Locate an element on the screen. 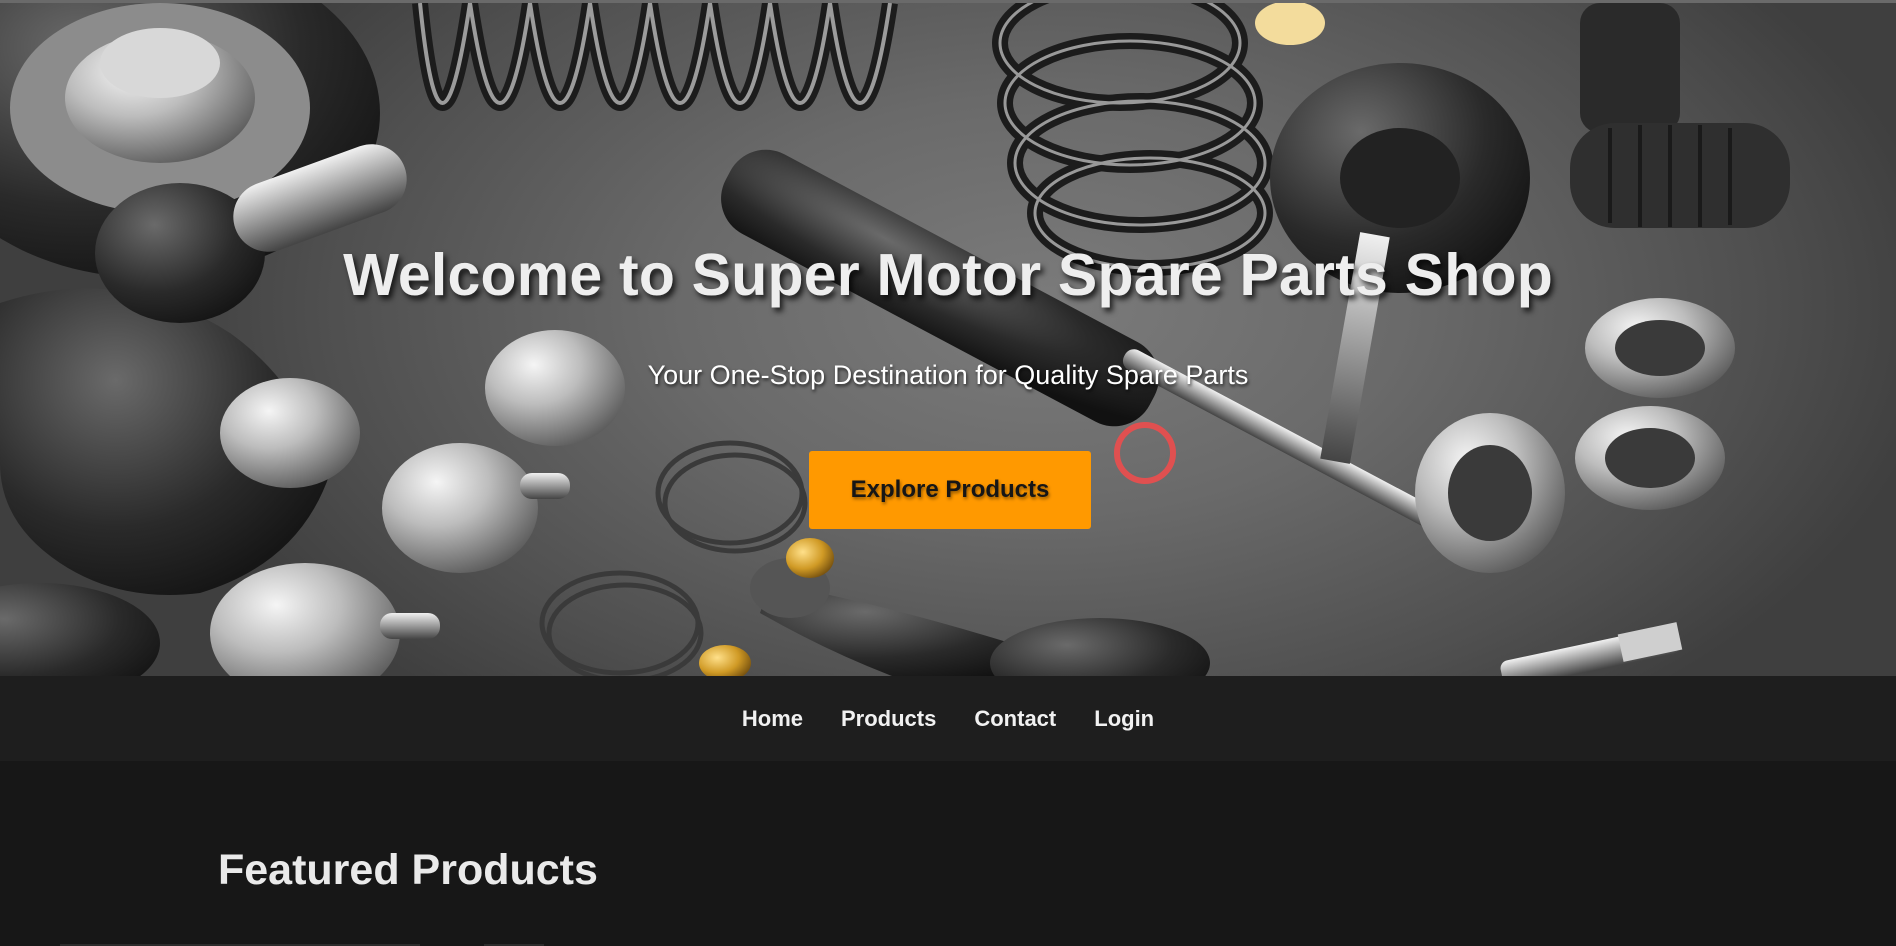  explore-products-button: Explore Products is located at coordinates (950, 490).